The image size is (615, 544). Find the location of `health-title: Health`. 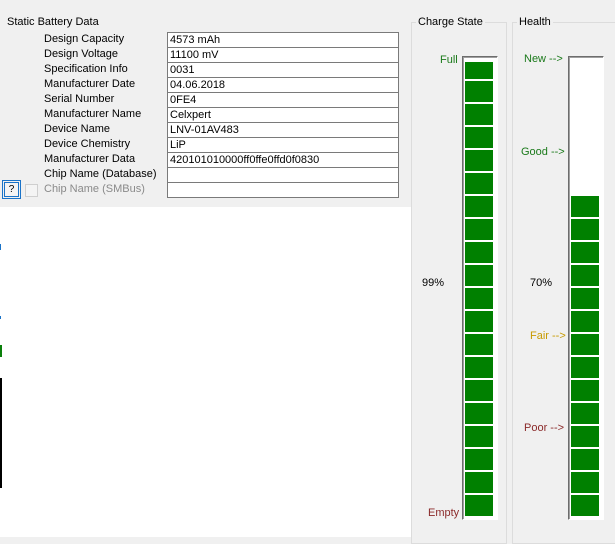

health-title: Health is located at coordinates (535, 22).